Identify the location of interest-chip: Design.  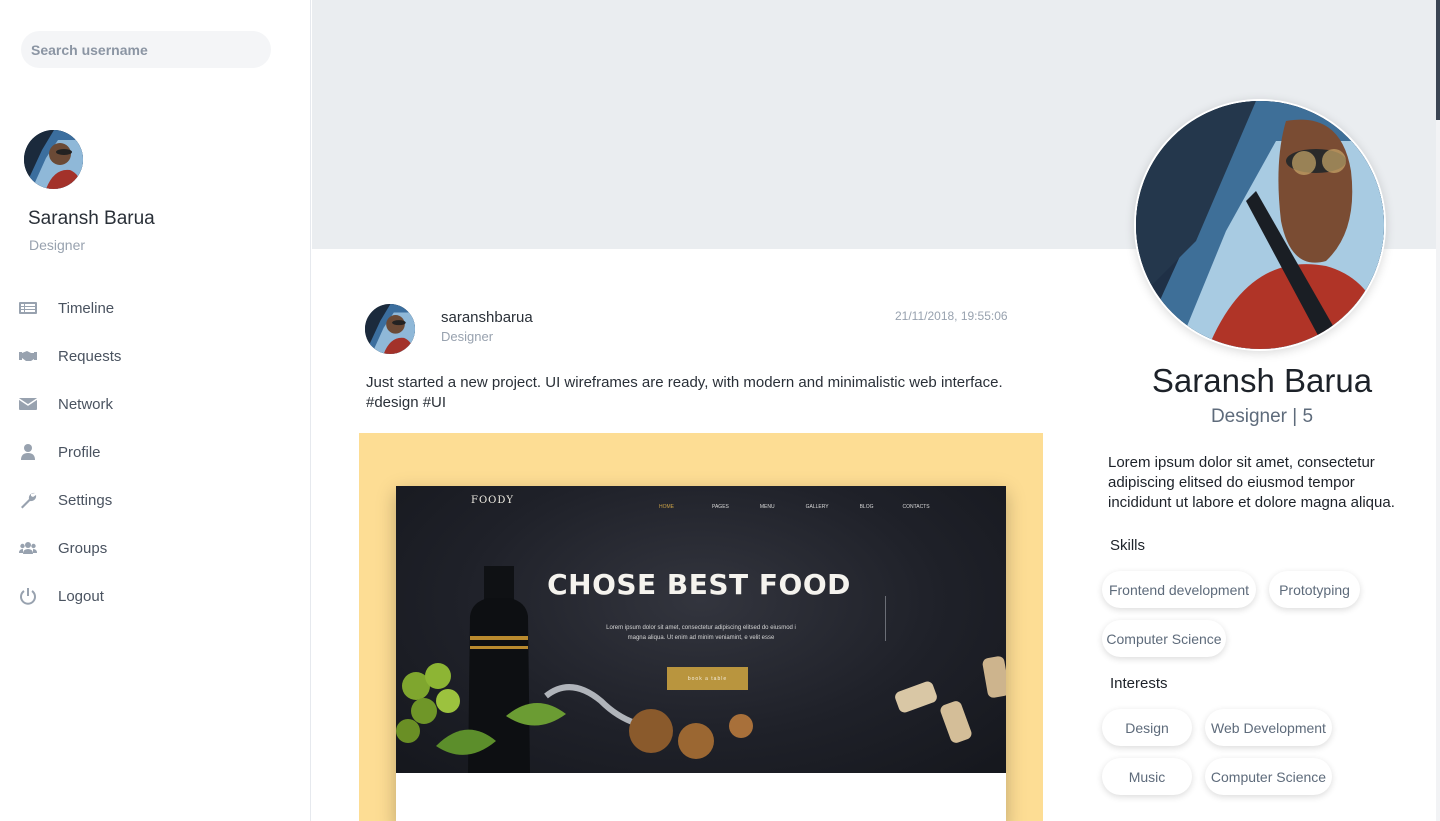
(1147, 727).